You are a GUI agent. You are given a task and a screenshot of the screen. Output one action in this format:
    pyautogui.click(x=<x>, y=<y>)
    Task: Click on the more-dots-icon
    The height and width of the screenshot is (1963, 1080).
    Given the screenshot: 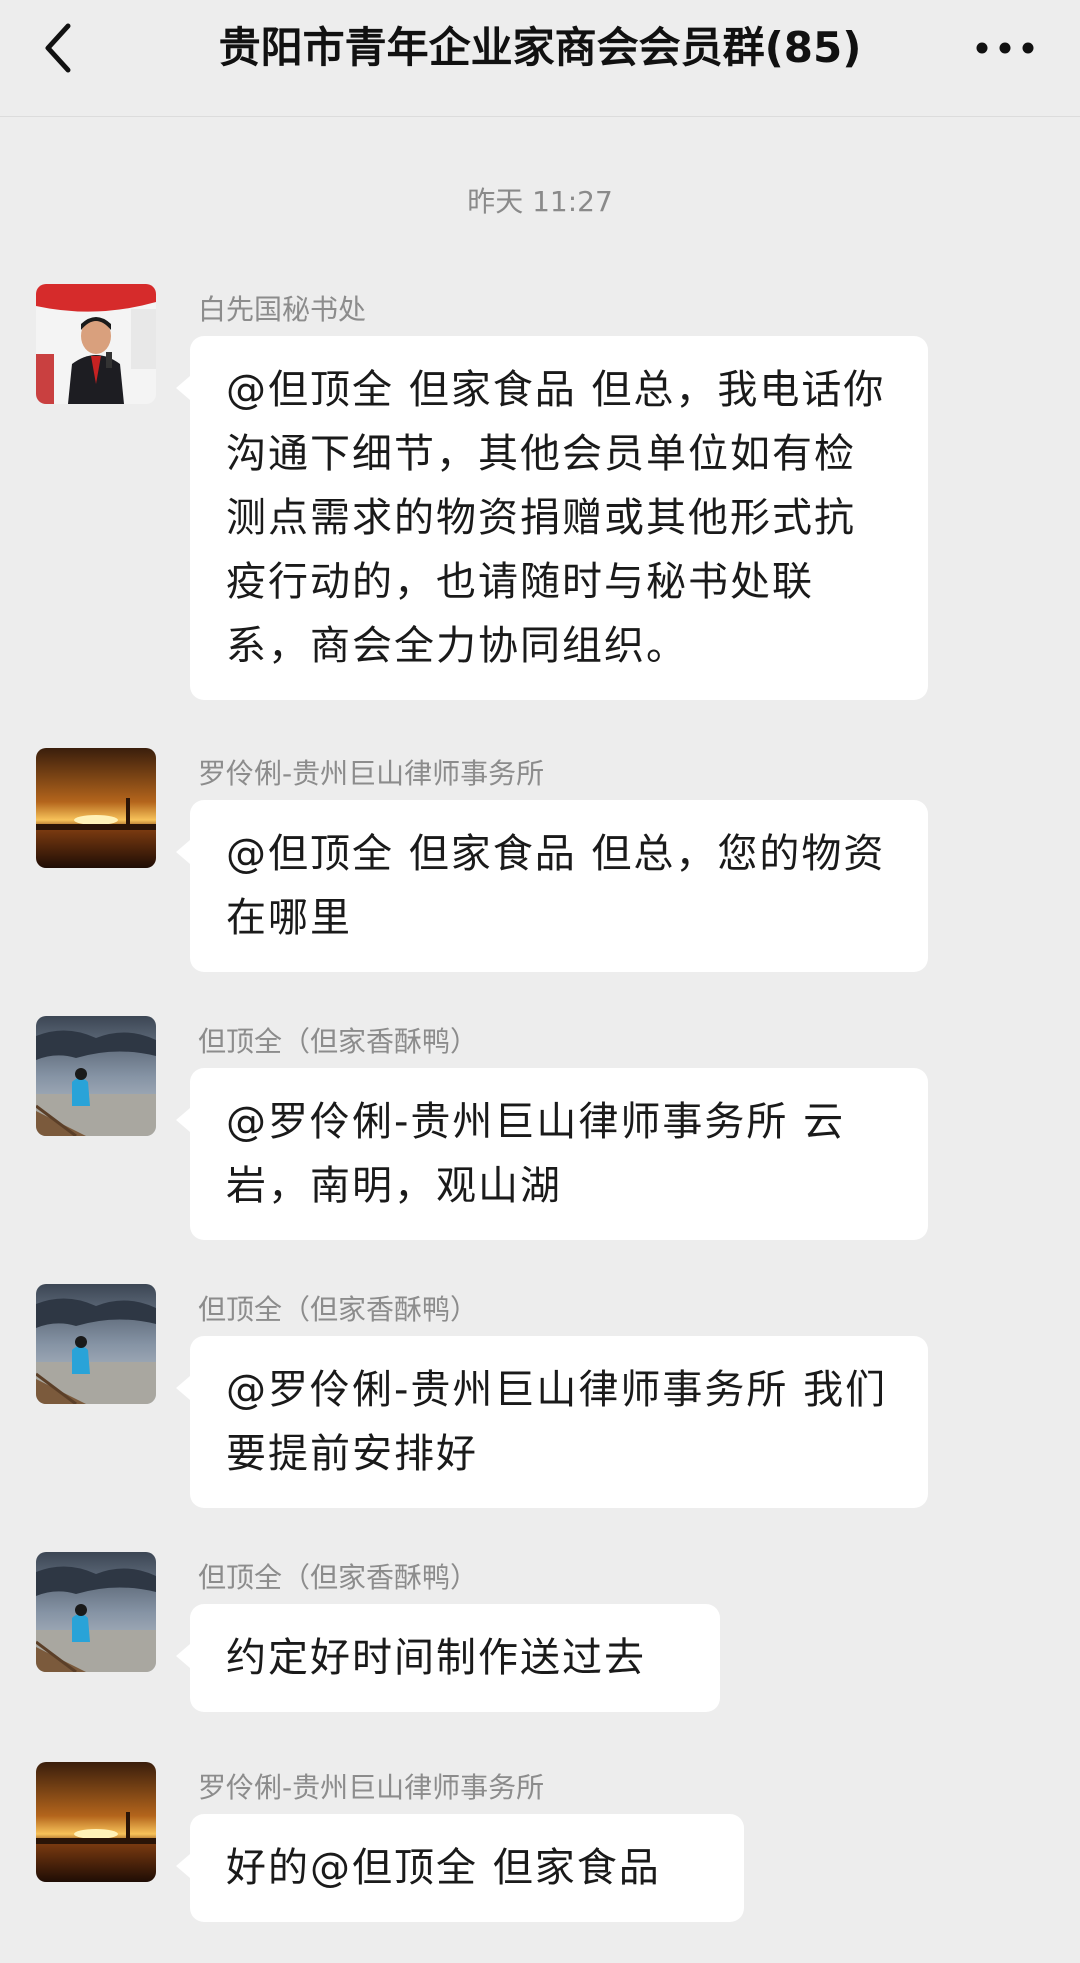 What is the action you would take?
    pyautogui.click(x=1005, y=48)
    